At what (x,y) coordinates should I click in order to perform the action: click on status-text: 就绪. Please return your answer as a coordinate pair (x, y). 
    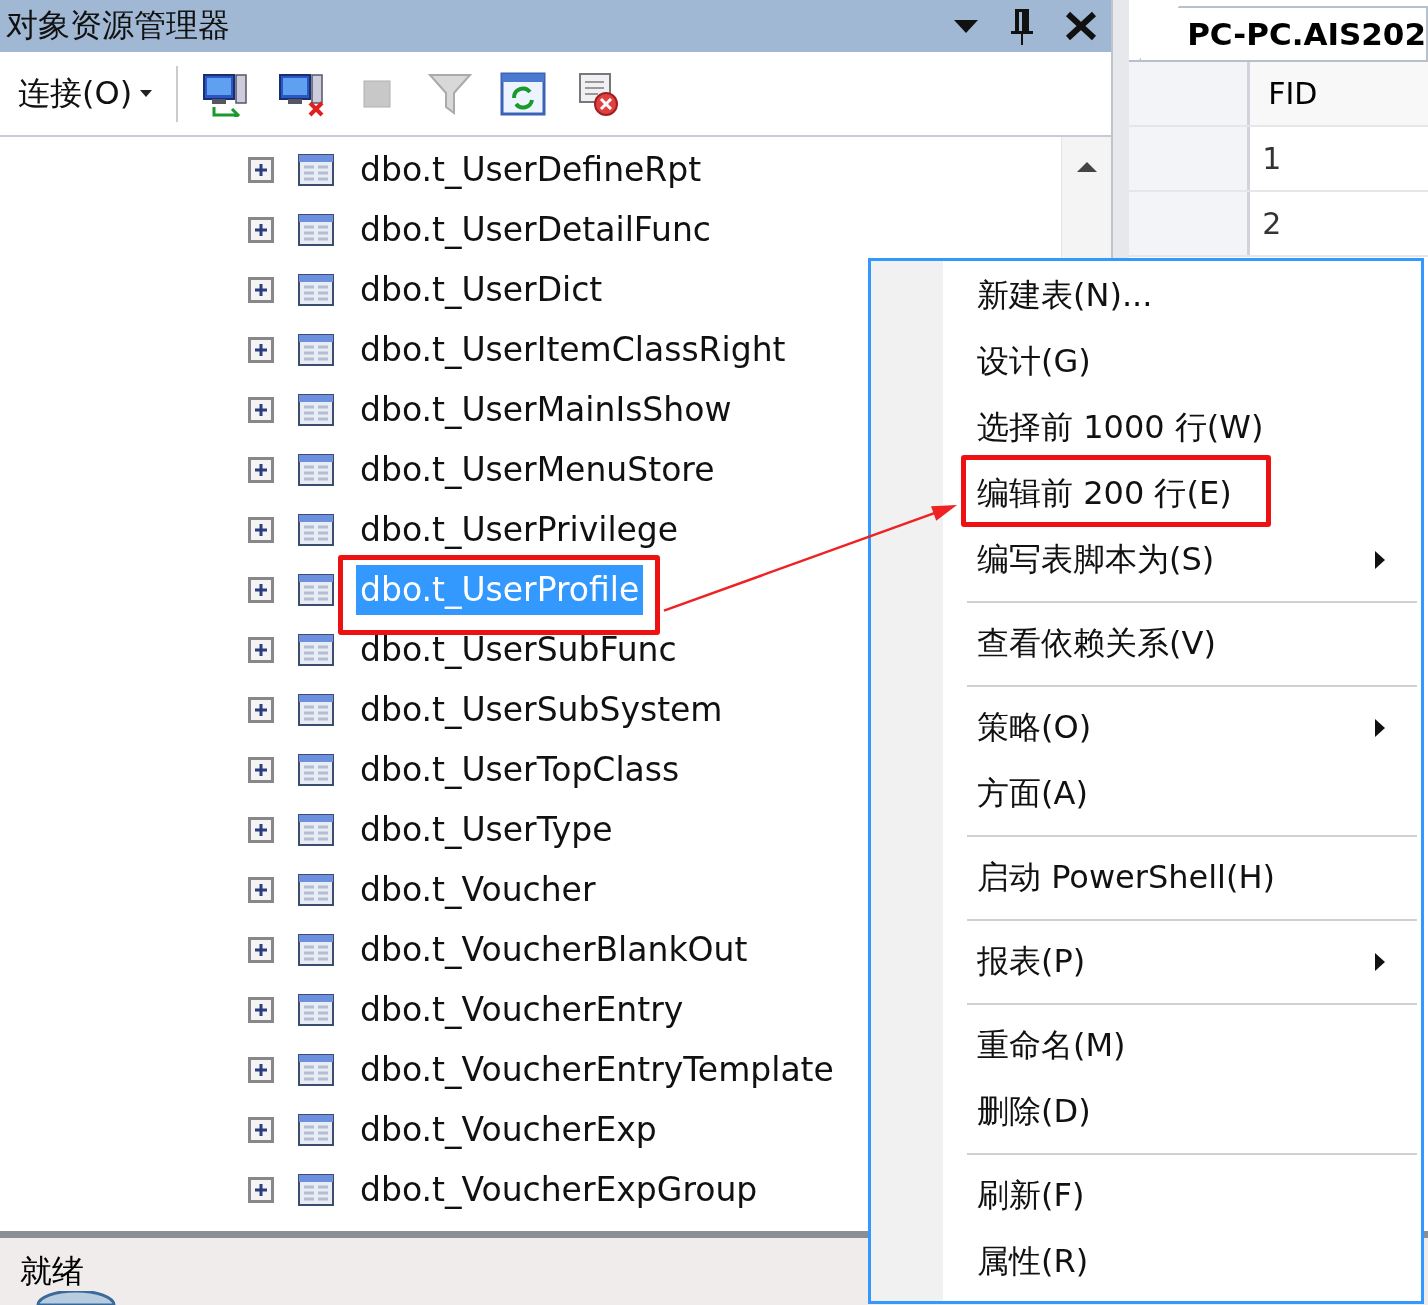
    Looking at the image, I should click on (52, 1271).